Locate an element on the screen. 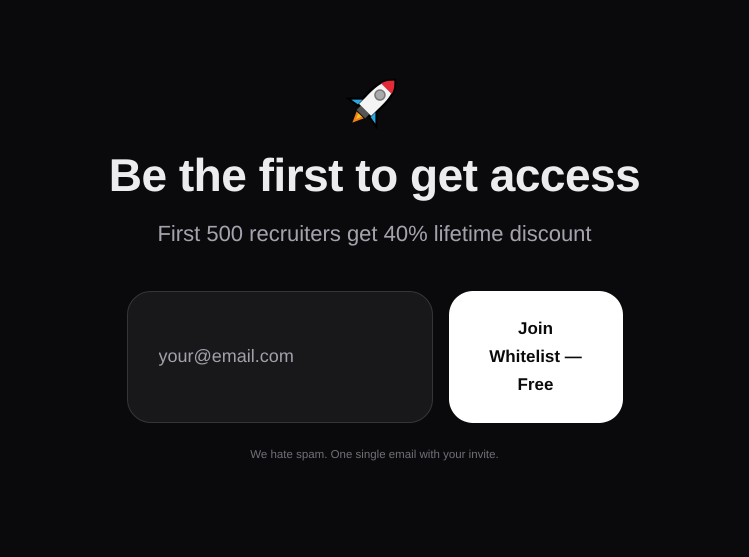 The image size is (749, 557). spam-note: We hate spam. One single email with your invite. is located at coordinates (374, 454).